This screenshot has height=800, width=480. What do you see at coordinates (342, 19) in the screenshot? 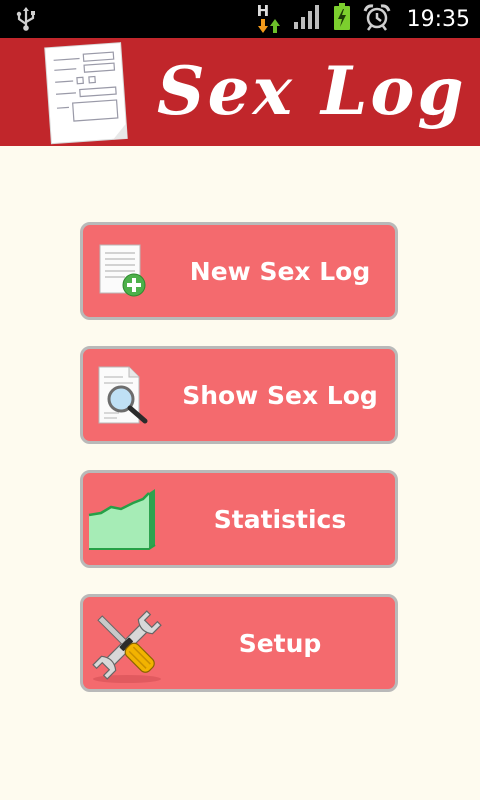
I see `battery-charging-icon` at bounding box center [342, 19].